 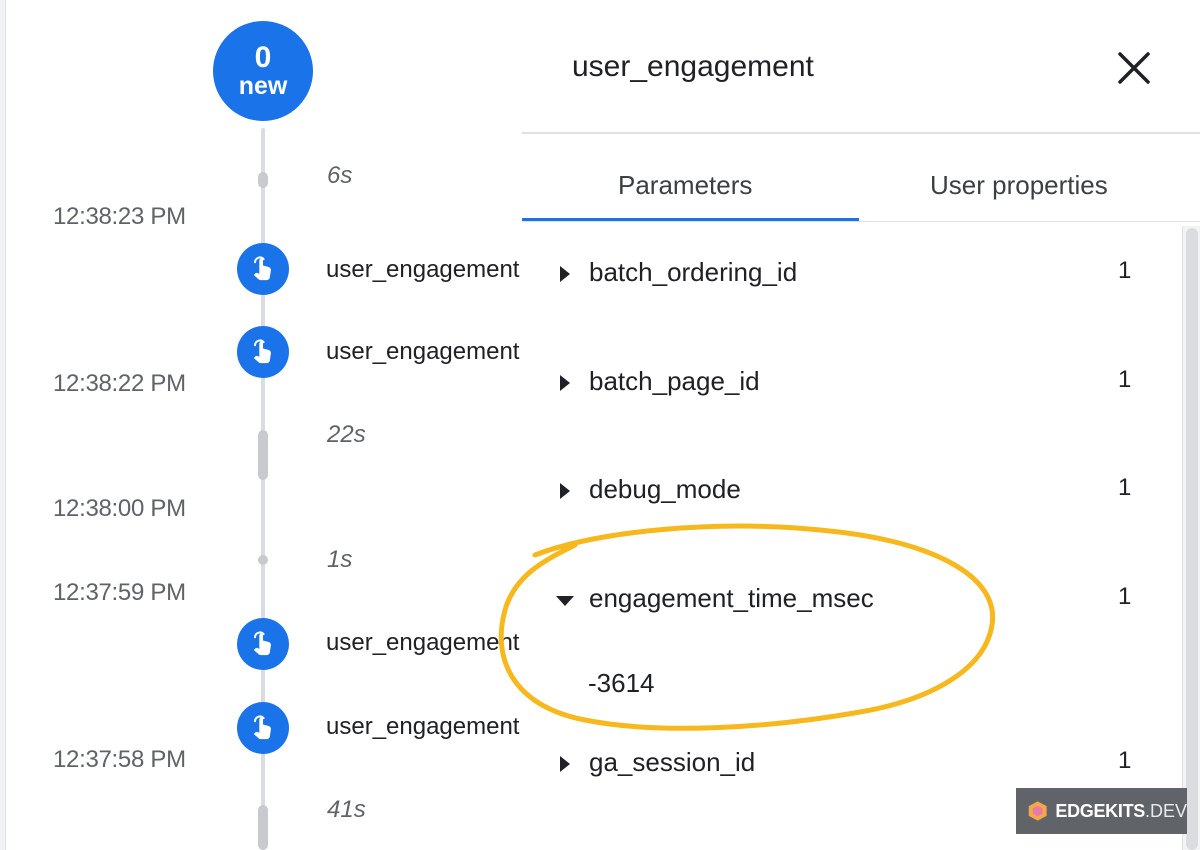 I want to click on scrollbar-thumb, so click(x=1192, y=539).